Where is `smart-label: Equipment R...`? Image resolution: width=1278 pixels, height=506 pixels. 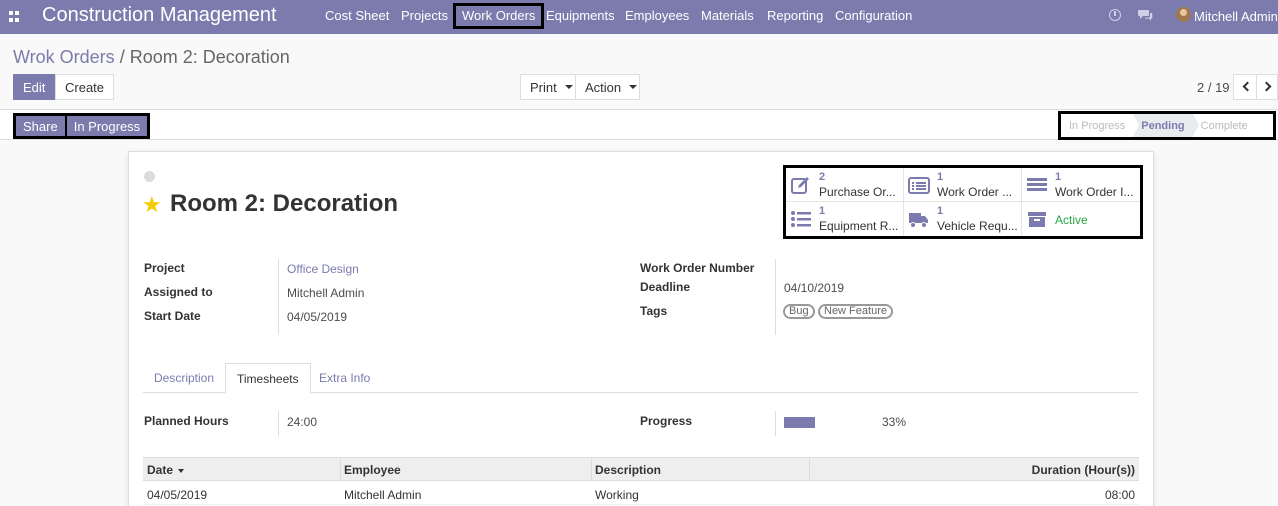 smart-label: Equipment R... is located at coordinates (859, 226).